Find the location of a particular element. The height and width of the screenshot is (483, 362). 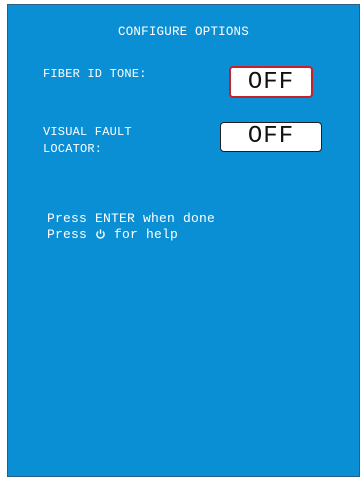

fiber-id-tone-label: FIBER ID TONE: is located at coordinates (95, 74).